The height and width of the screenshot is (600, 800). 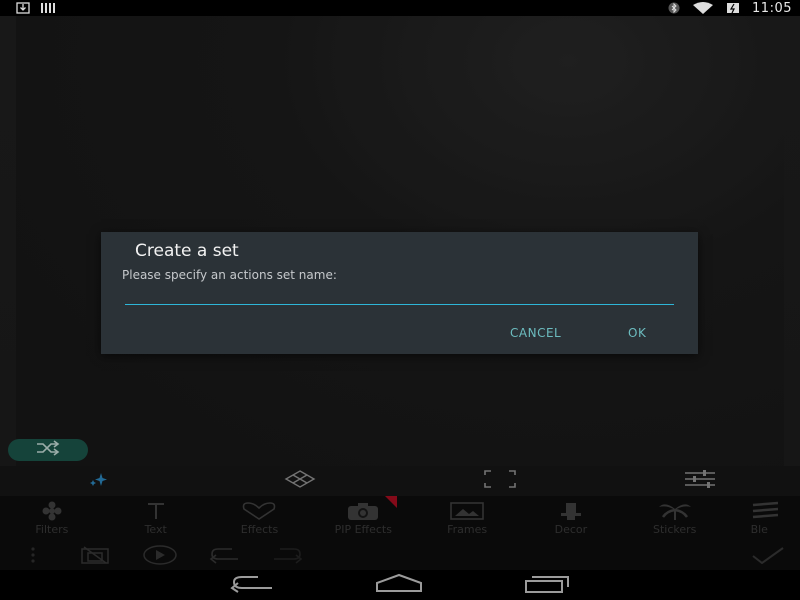 What do you see at coordinates (637, 333) in the screenshot?
I see `ok-button: OK` at bounding box center [637, 333].